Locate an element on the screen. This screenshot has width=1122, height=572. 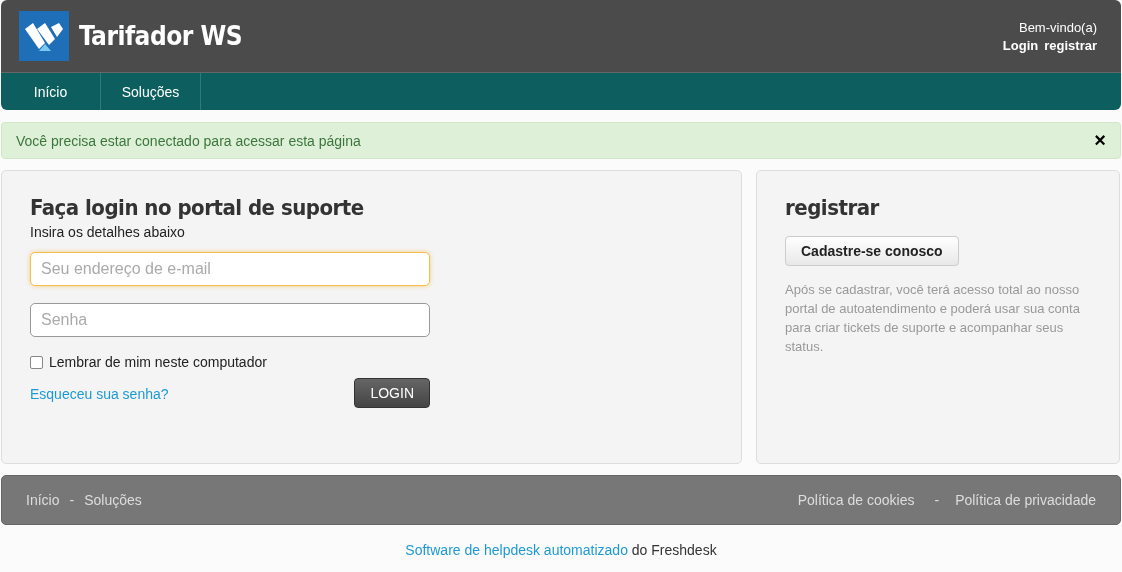
close-button: × is located at coordinates (1100, 140).